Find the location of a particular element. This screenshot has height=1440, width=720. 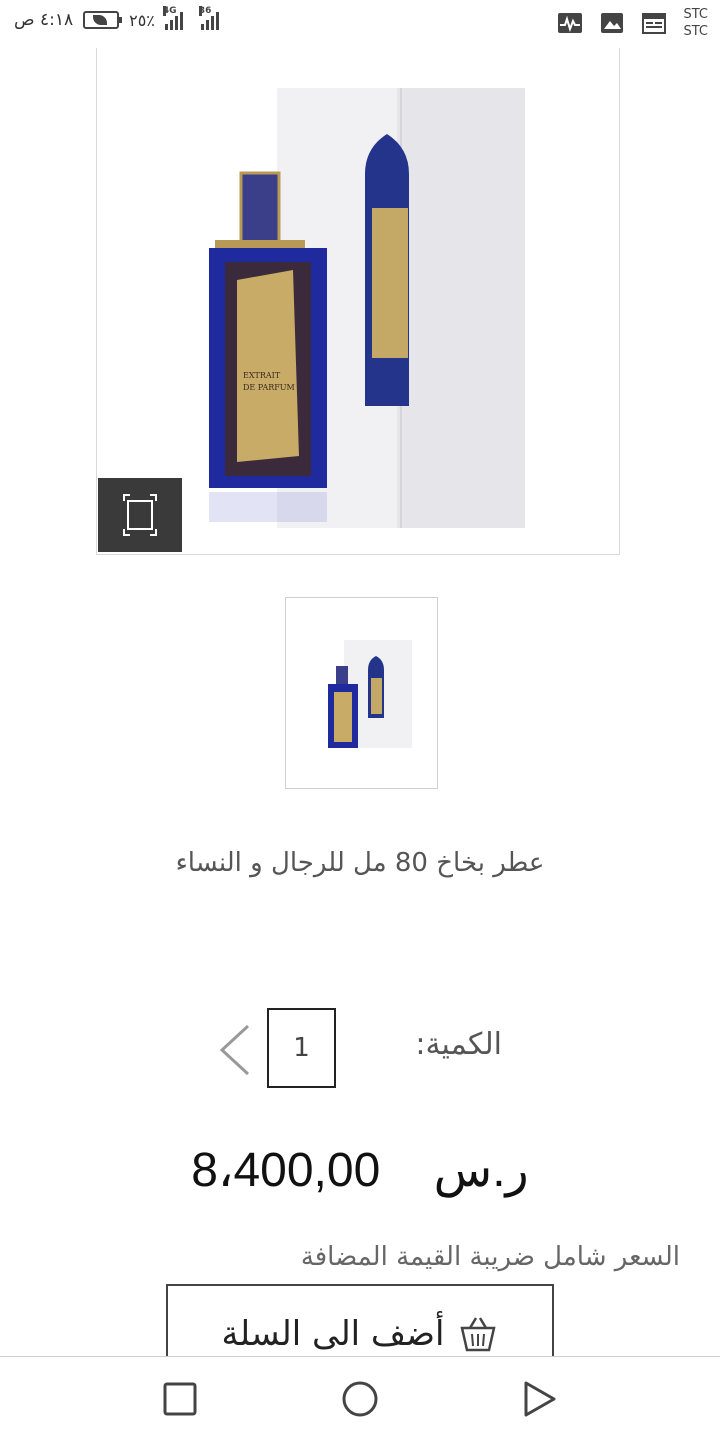

status-left: ٤:١٨ ص ٢٥٪ 4G 36 is located at coordinates (116, 18).